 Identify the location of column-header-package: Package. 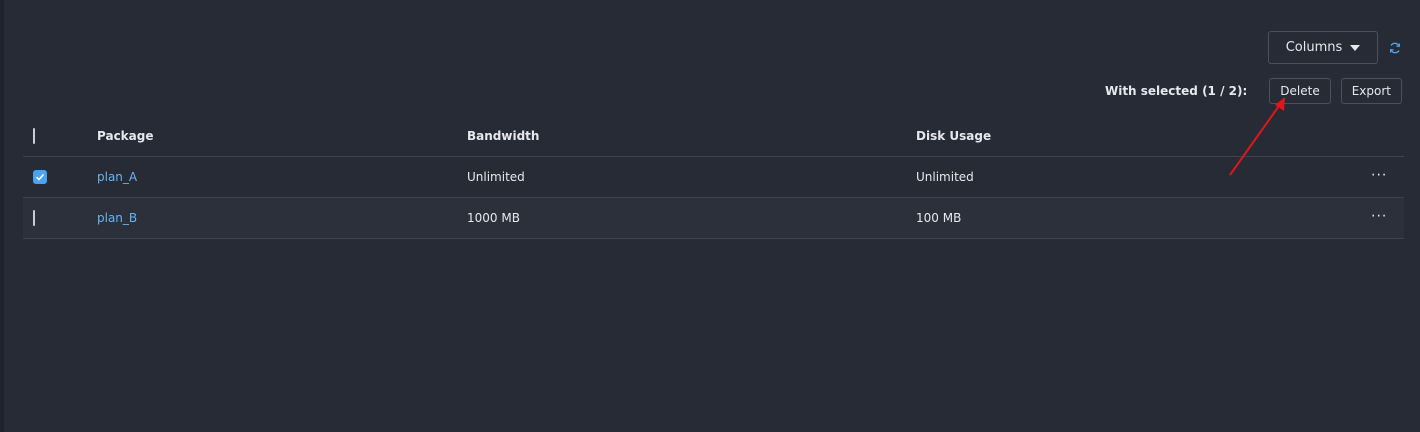
(125, 136).